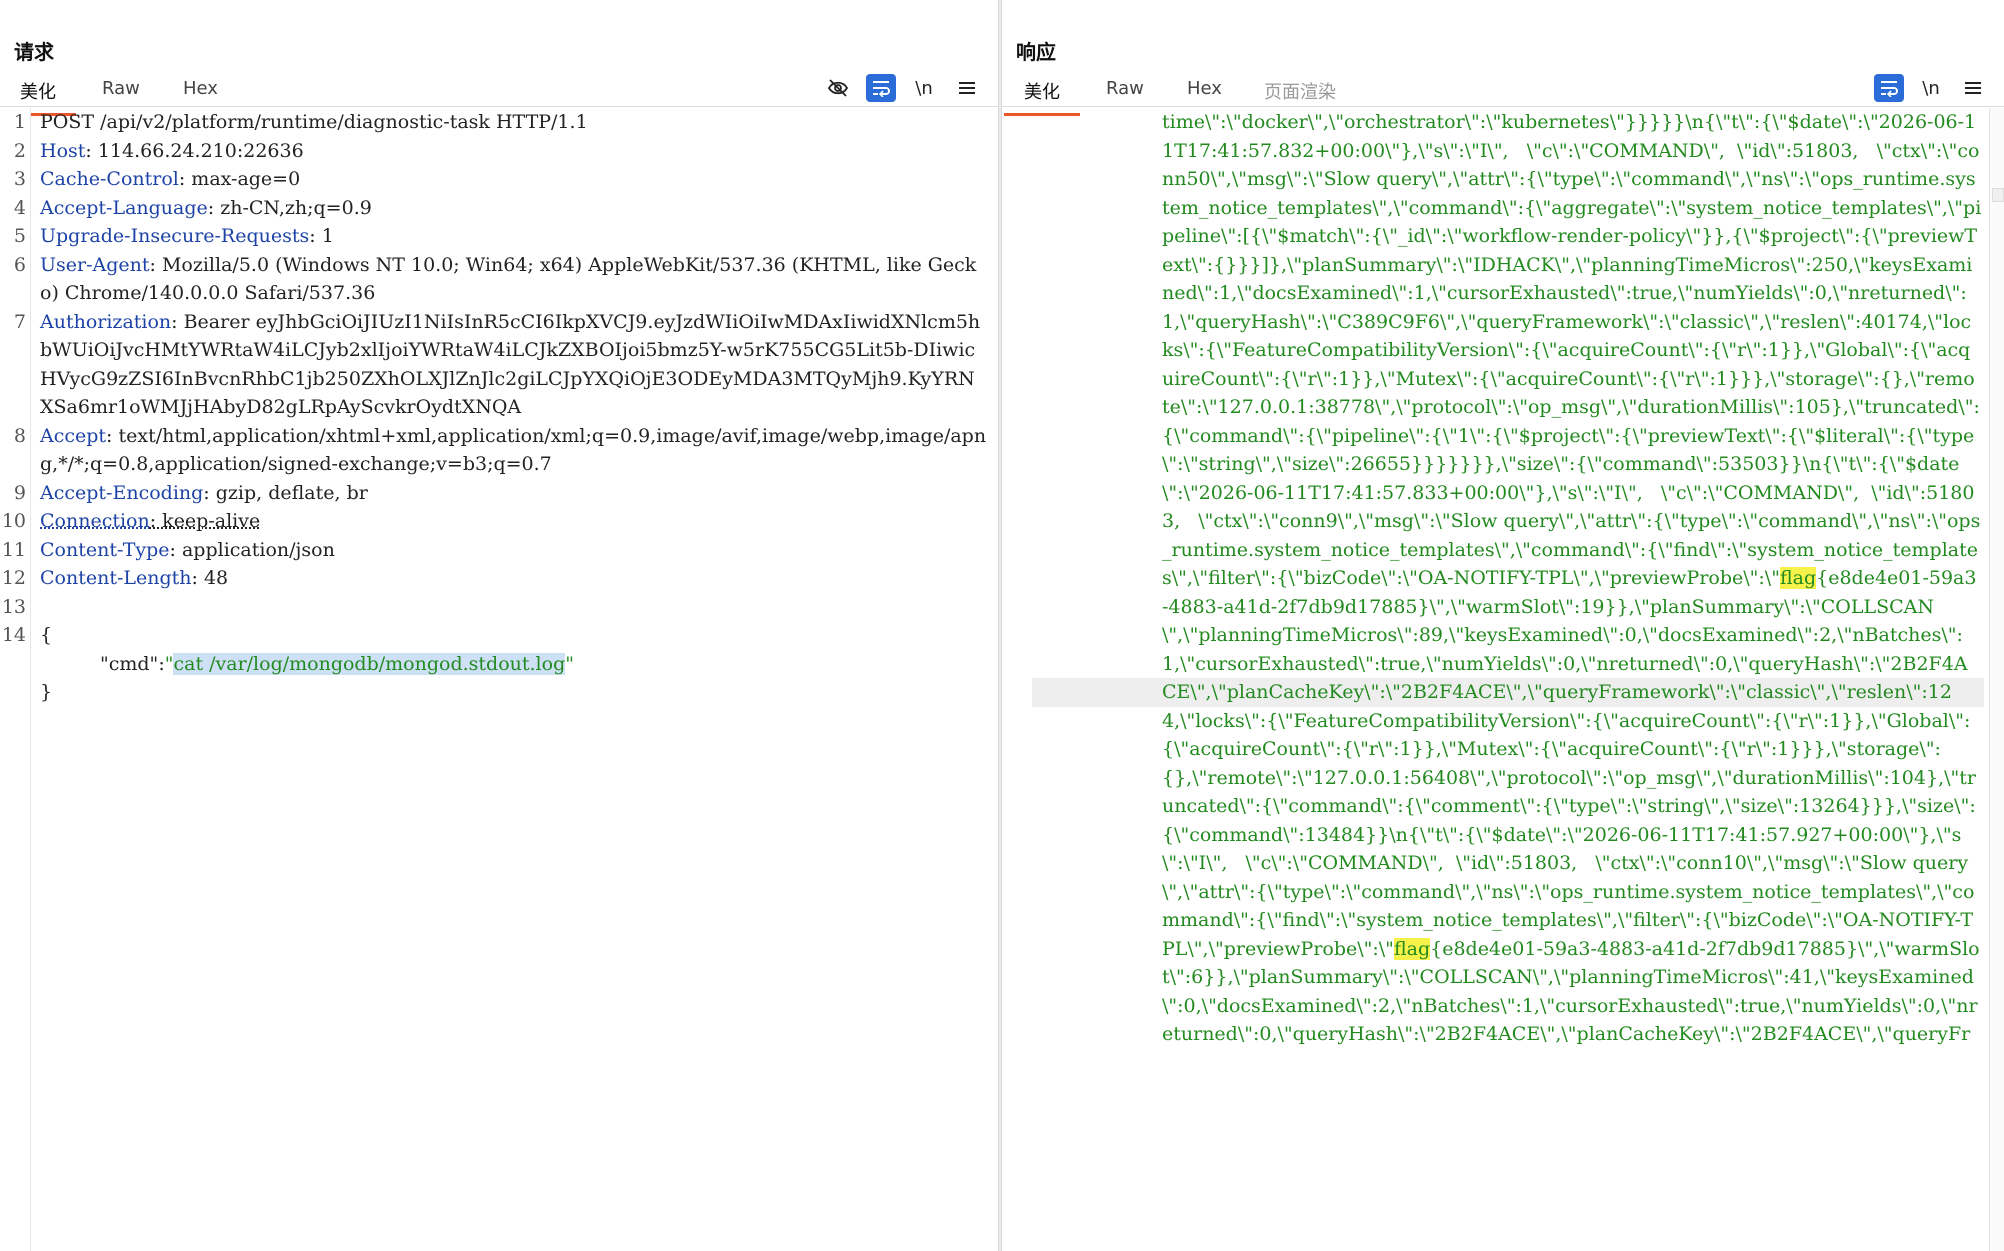 This screenshot has height=1251, width=2004. I want to click on eye-off-icon, so click(838, 88).